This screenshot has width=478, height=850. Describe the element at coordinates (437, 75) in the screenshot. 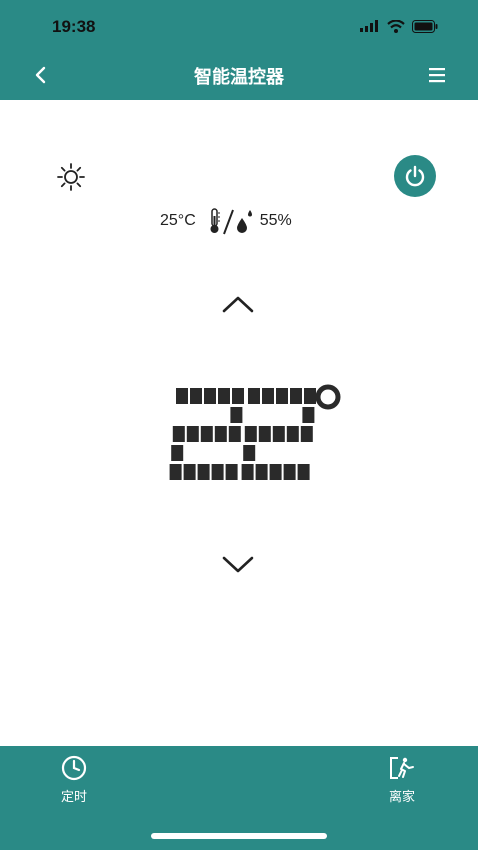

I see `menu-button` at that location.